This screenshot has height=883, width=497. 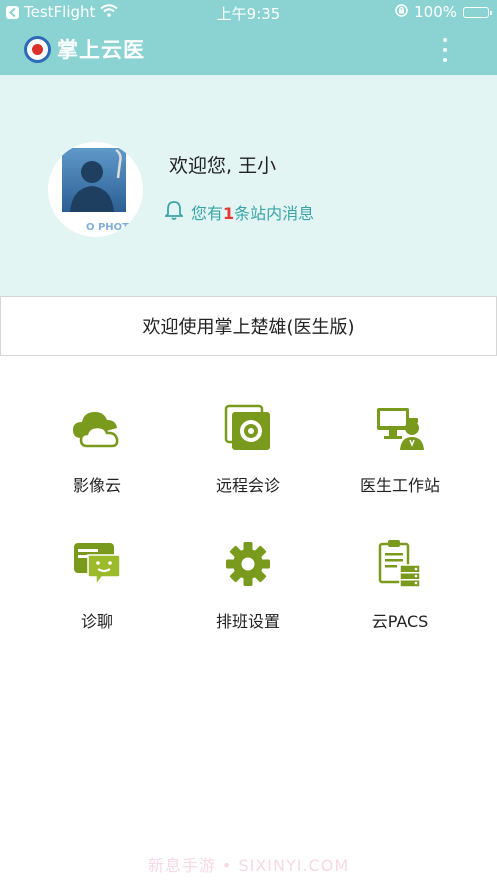 I want to click on status-bar-right: 100%, so click(x=443, y=12).